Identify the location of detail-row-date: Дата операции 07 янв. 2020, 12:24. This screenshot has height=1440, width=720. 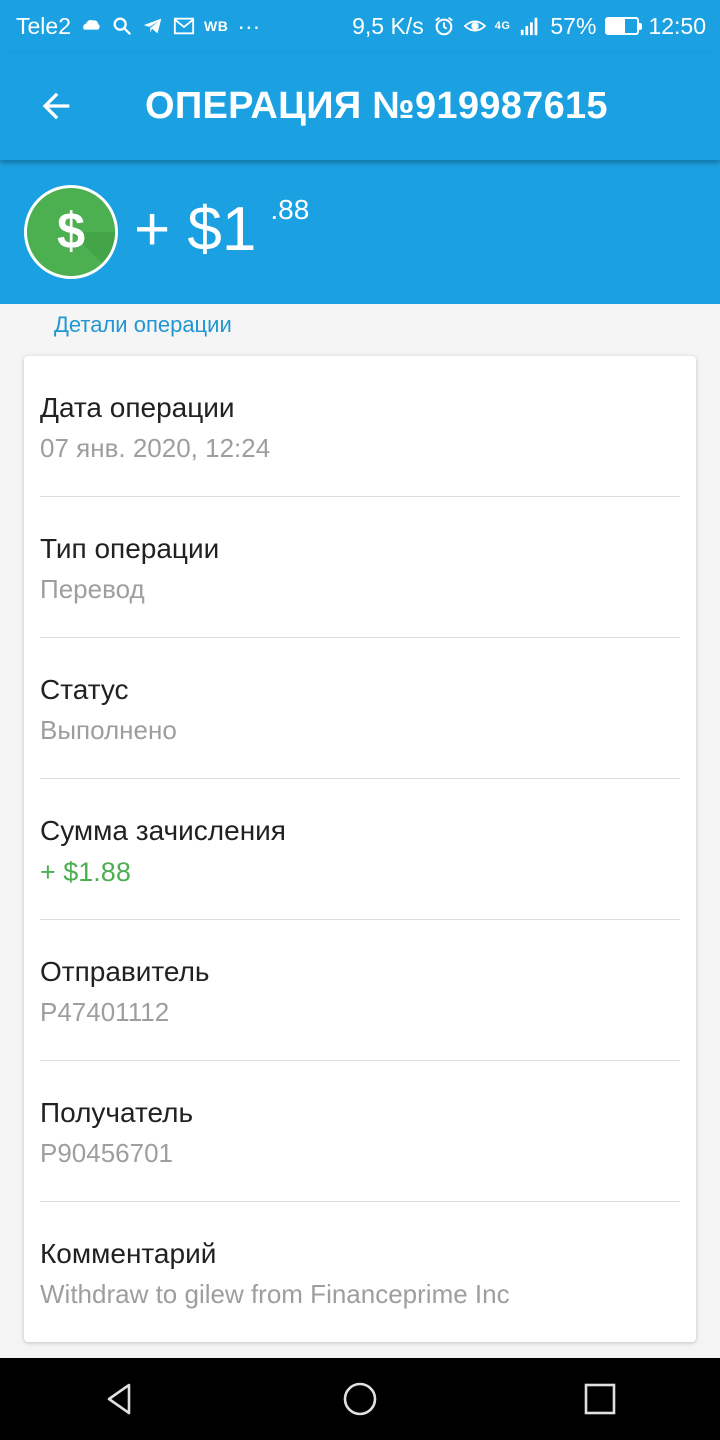
(360, 426).